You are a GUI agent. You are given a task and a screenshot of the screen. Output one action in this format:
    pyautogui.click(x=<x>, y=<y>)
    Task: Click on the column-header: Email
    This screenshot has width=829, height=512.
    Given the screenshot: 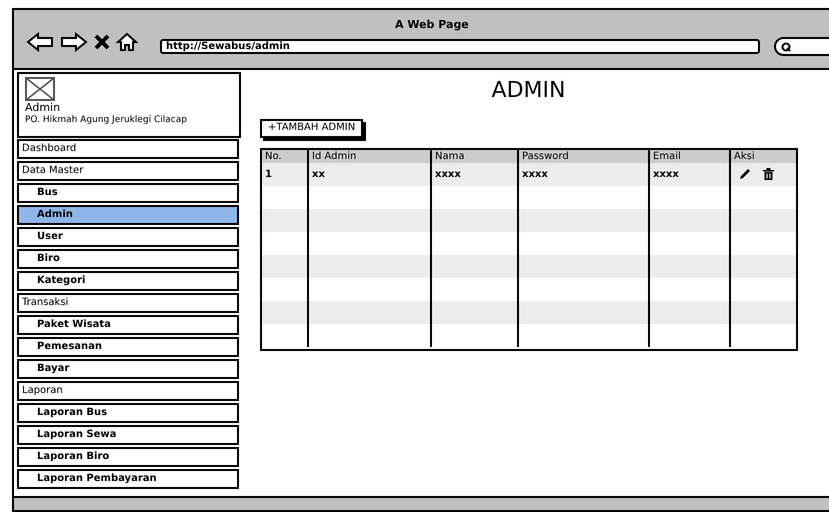 What is the action you would take?
    pyautogui.click(x=667, y=156)
    